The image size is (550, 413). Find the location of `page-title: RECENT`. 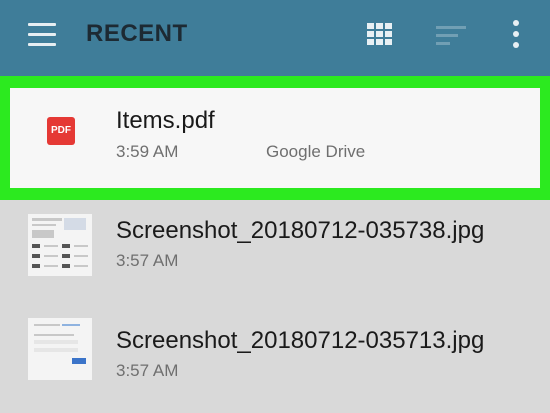

page-title: RECENT is located at coordinates (137, 33).